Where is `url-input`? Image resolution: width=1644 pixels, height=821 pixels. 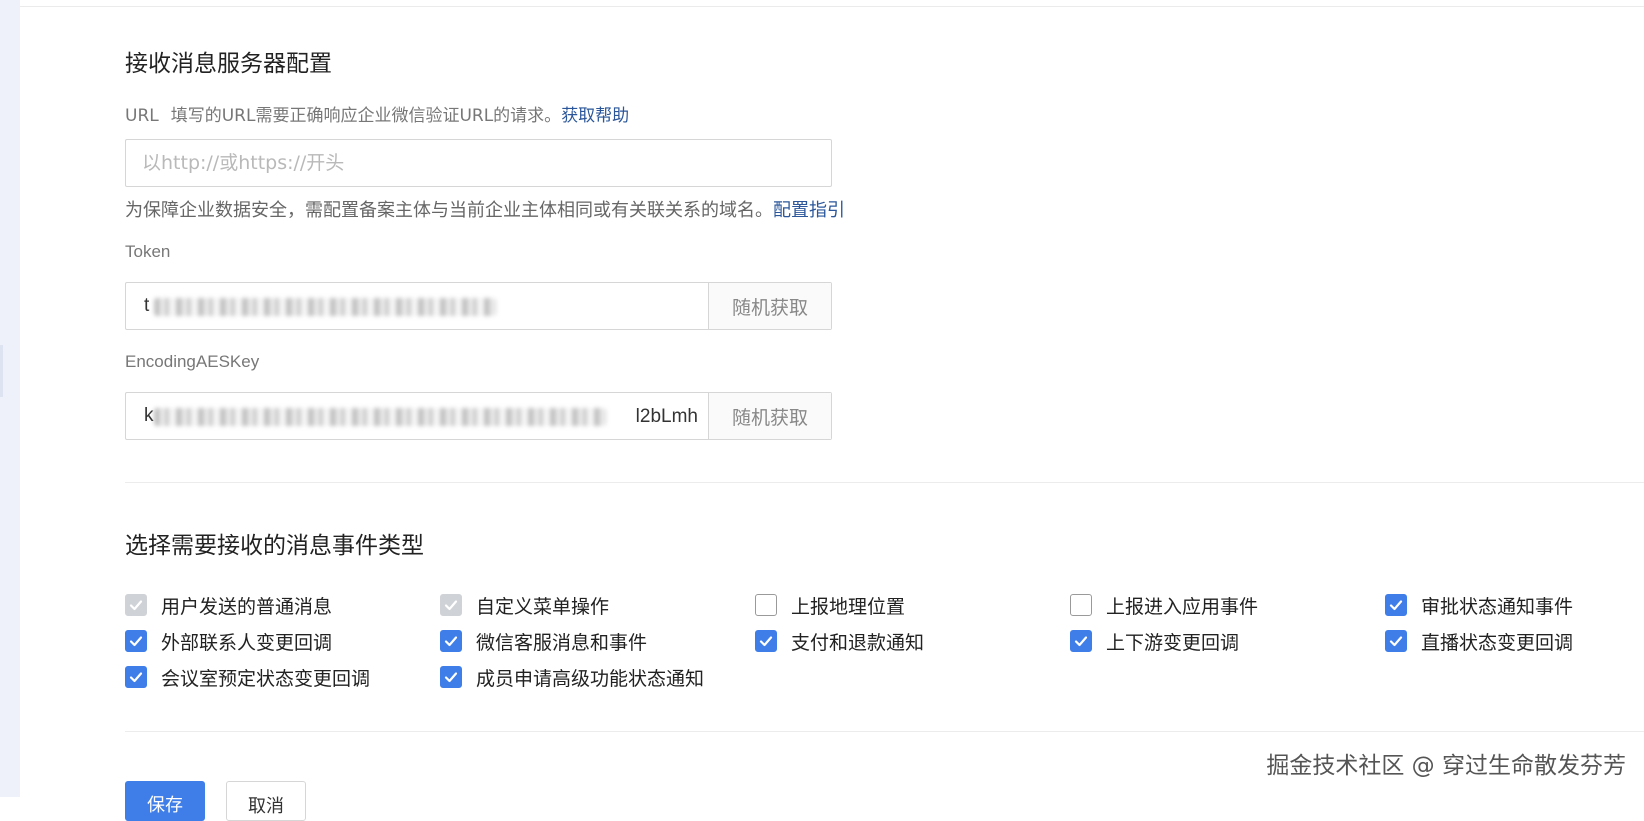
url-input is located at coordinates (478, 163).